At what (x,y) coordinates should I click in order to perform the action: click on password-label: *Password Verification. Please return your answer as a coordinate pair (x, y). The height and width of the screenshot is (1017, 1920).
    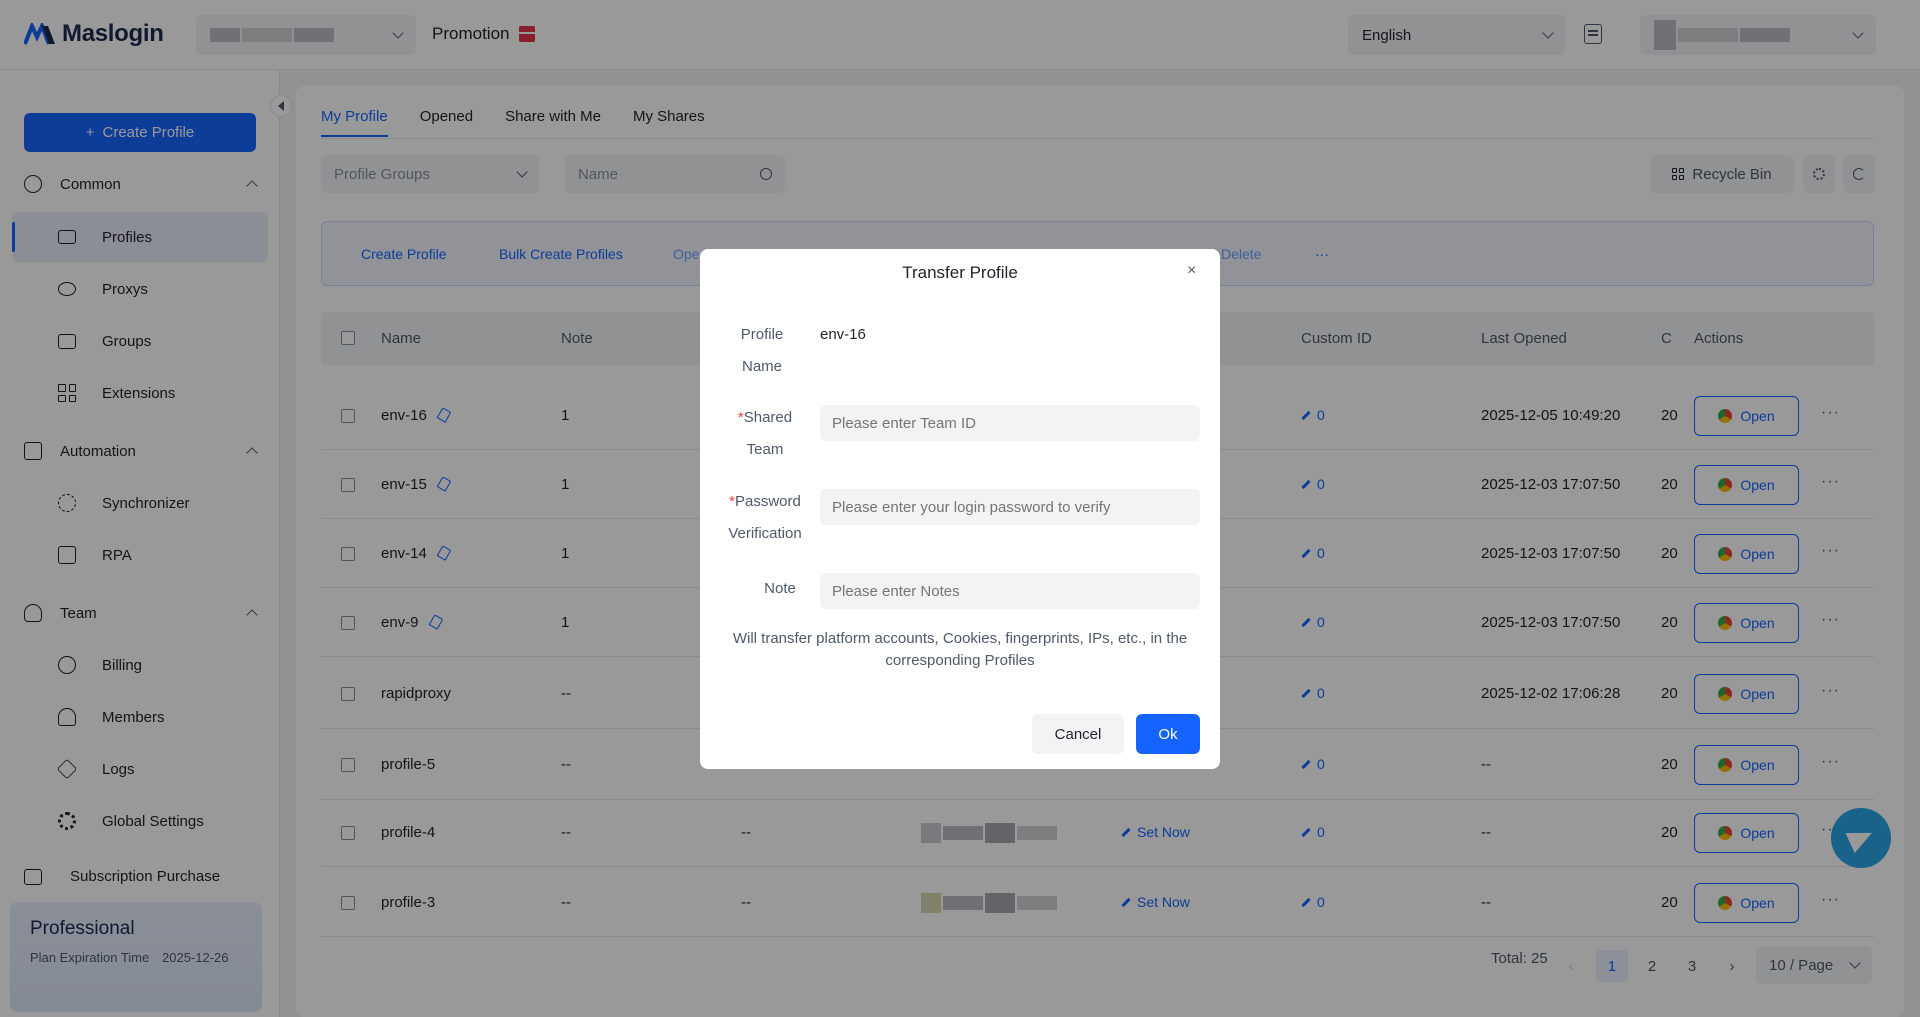
    Looking at the image, I should click on (765, 518).